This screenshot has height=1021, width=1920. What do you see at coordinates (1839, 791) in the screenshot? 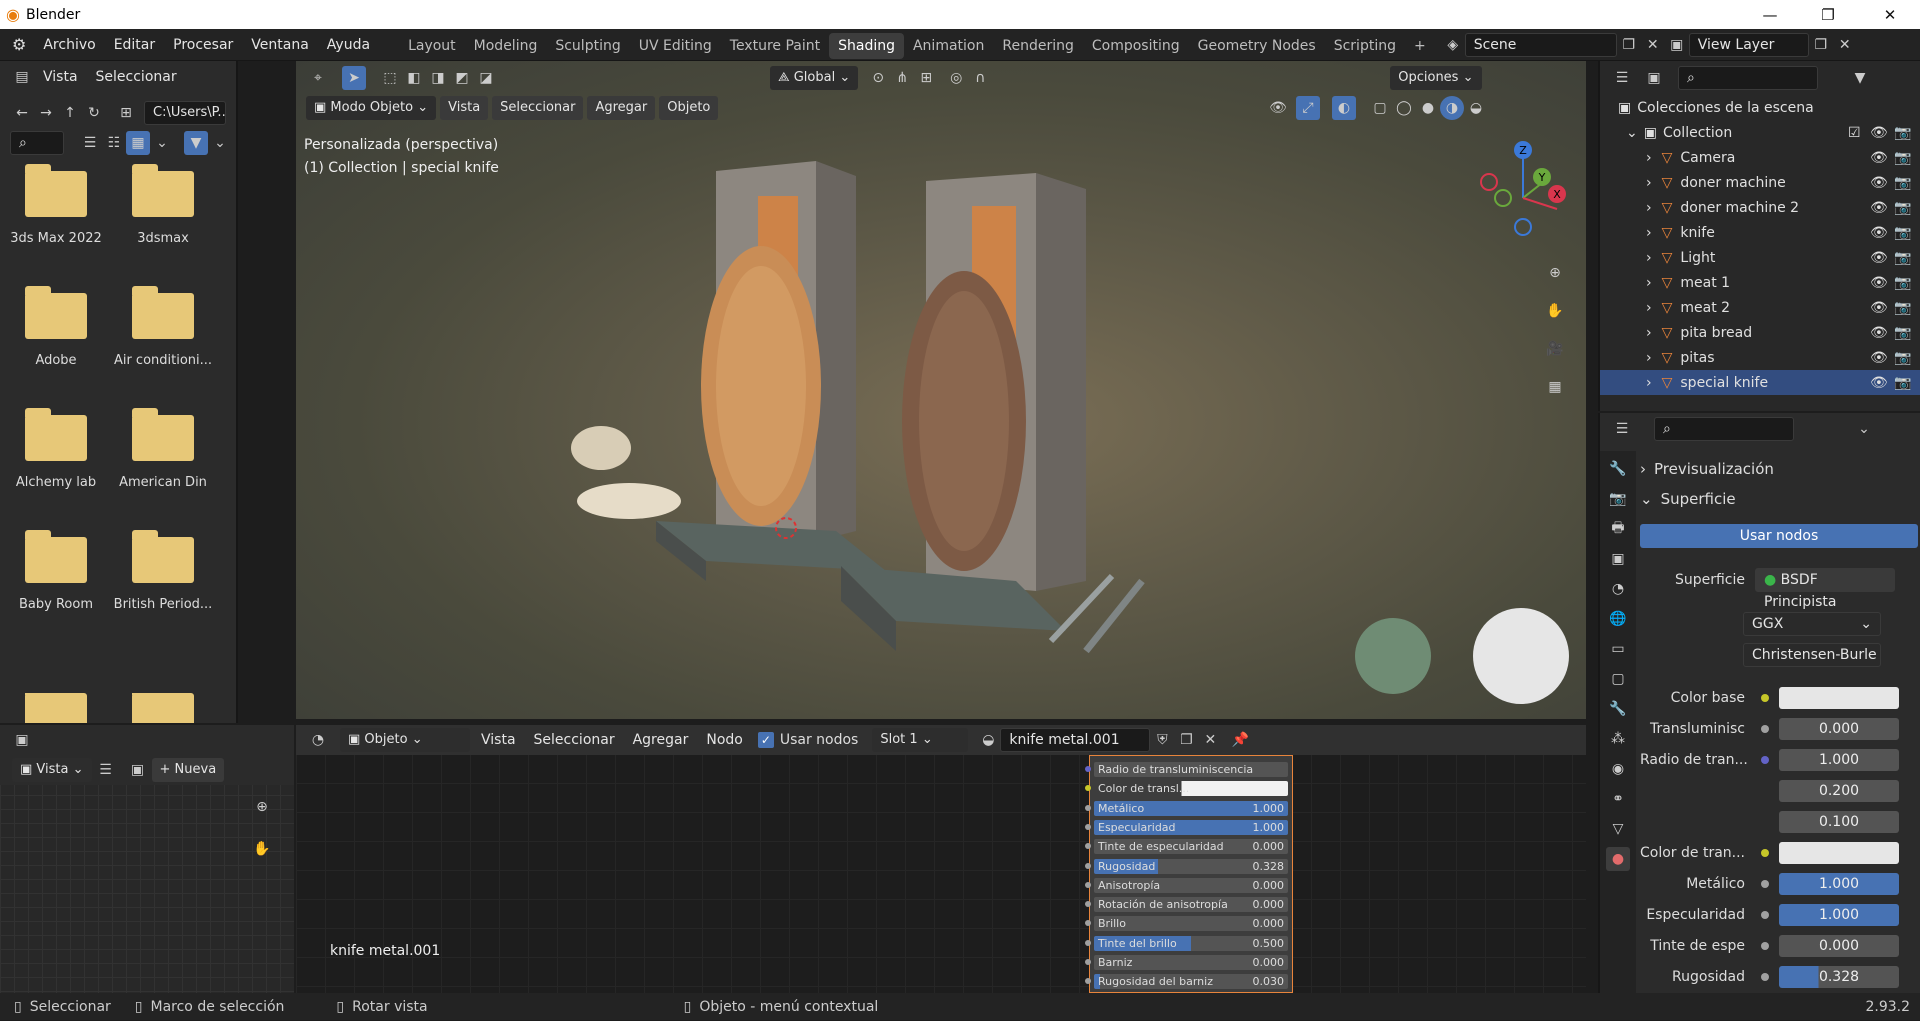
I see `property-value-field: 0.200` at bounding box center [1839, 791].